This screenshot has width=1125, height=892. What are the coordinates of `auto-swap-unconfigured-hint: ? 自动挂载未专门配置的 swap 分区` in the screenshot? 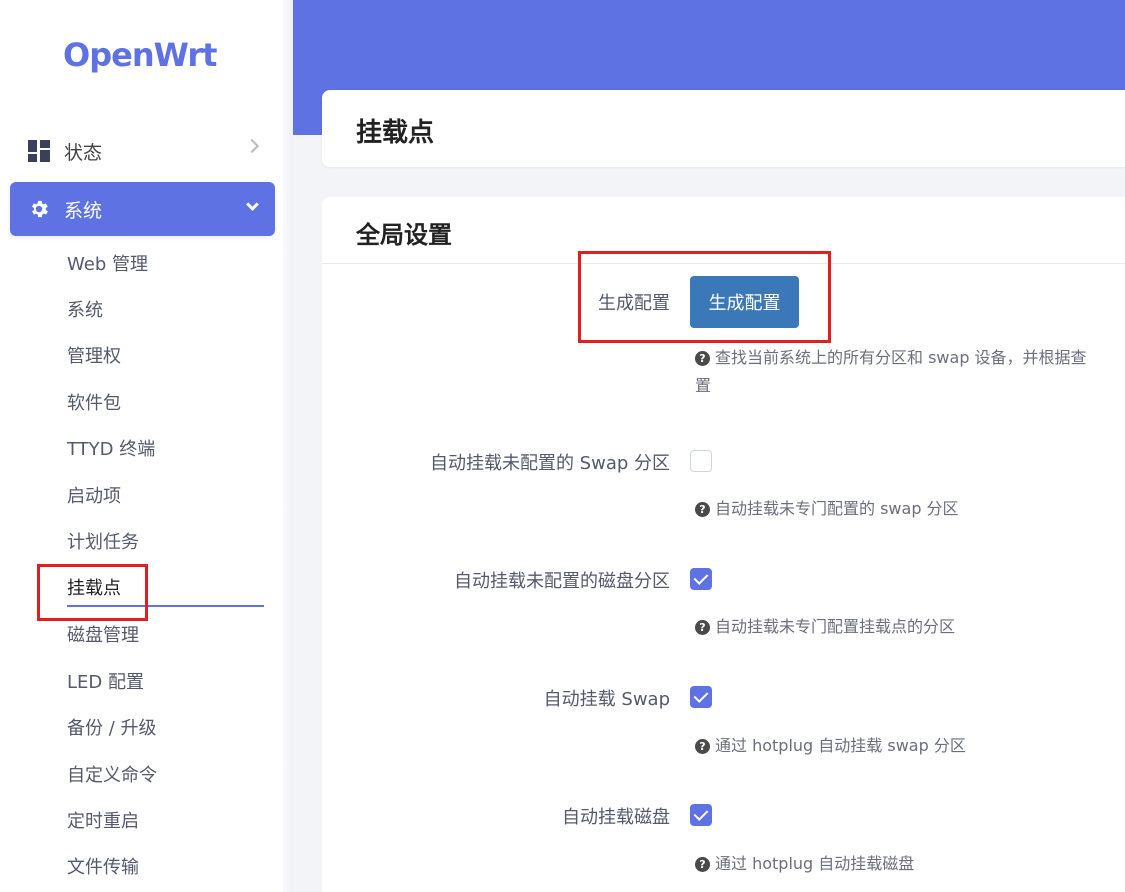 It's located at (827, 507).